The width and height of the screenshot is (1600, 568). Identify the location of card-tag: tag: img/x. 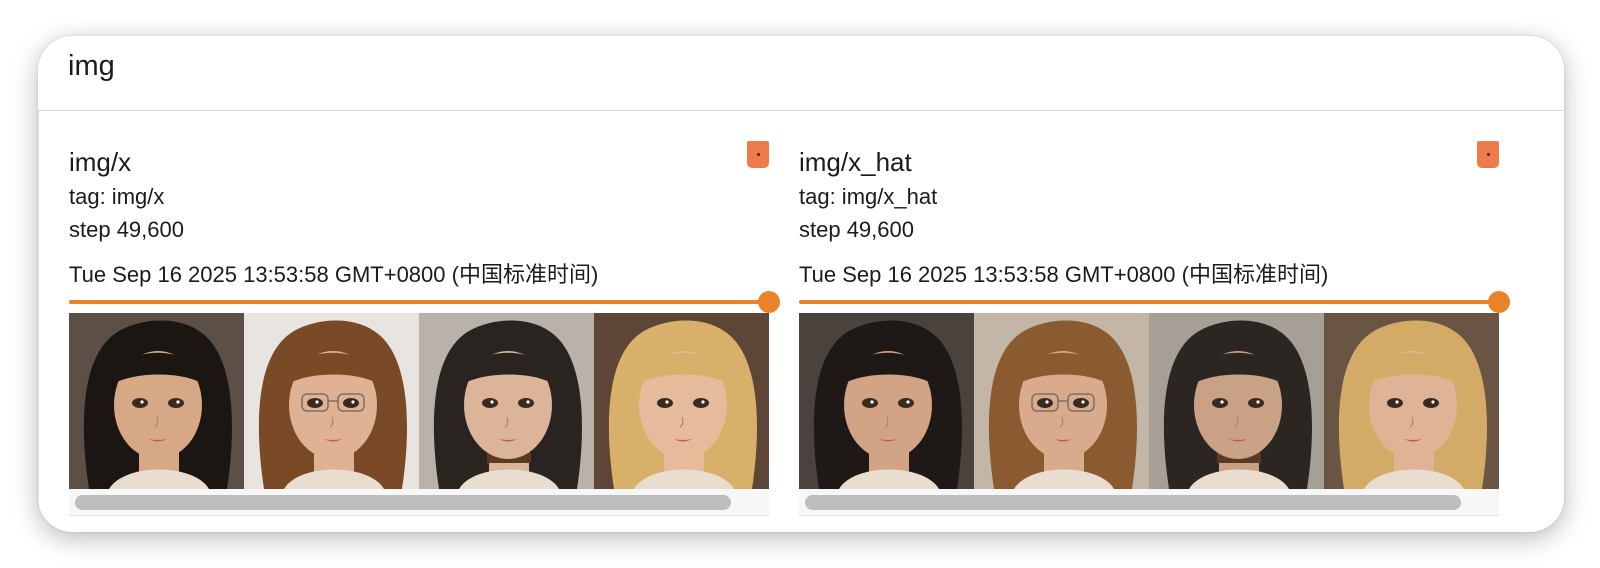
(117, 196).